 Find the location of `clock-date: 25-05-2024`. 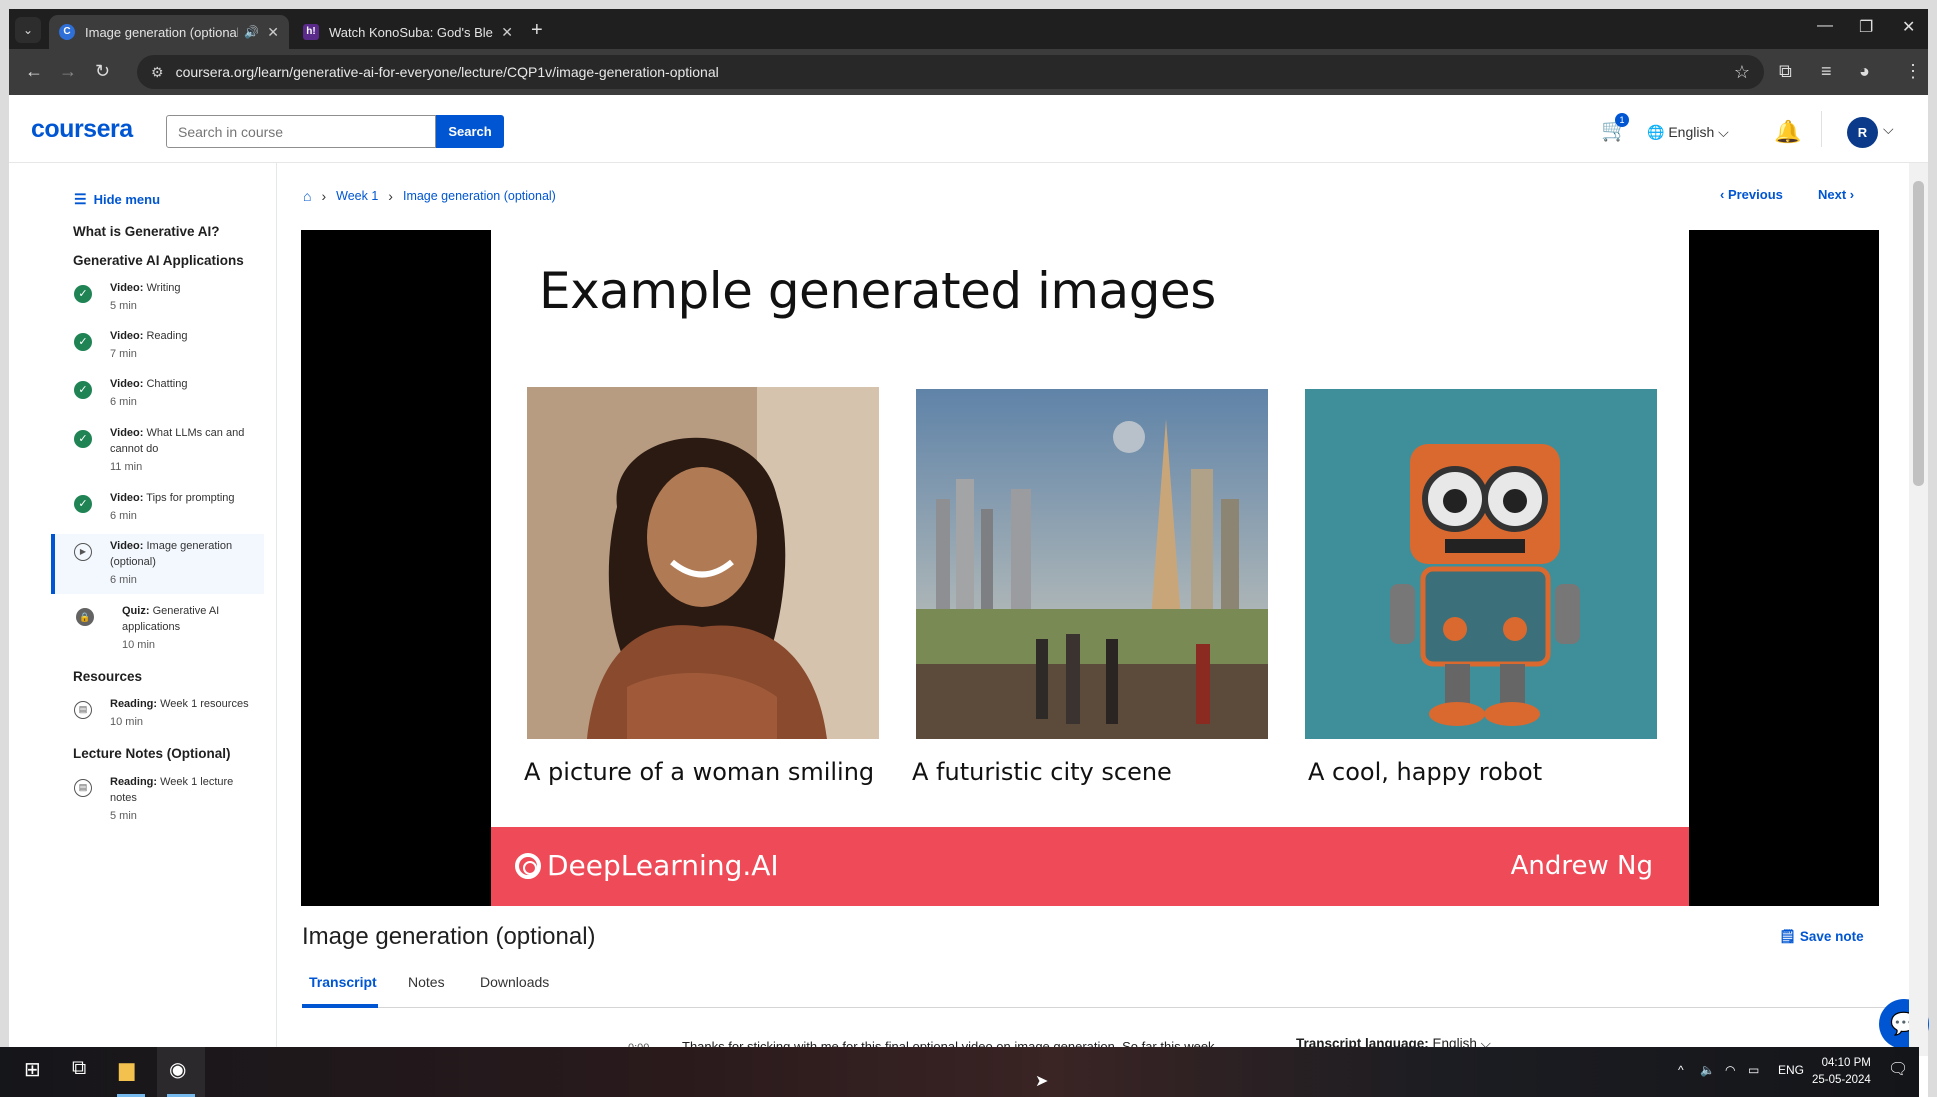

clock-date: 25-05-2024 is located at coordinates (1841, 1080).